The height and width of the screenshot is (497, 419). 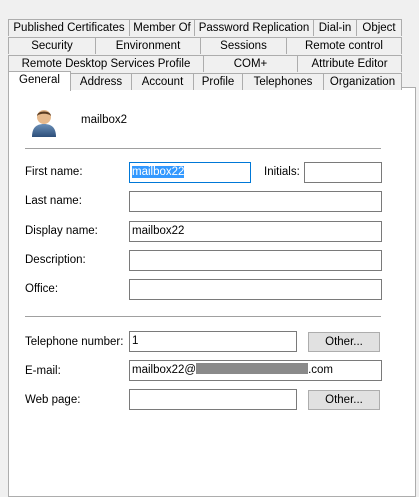 I want to click on display-name-field: mailbox22, so click(x=255, y=231).